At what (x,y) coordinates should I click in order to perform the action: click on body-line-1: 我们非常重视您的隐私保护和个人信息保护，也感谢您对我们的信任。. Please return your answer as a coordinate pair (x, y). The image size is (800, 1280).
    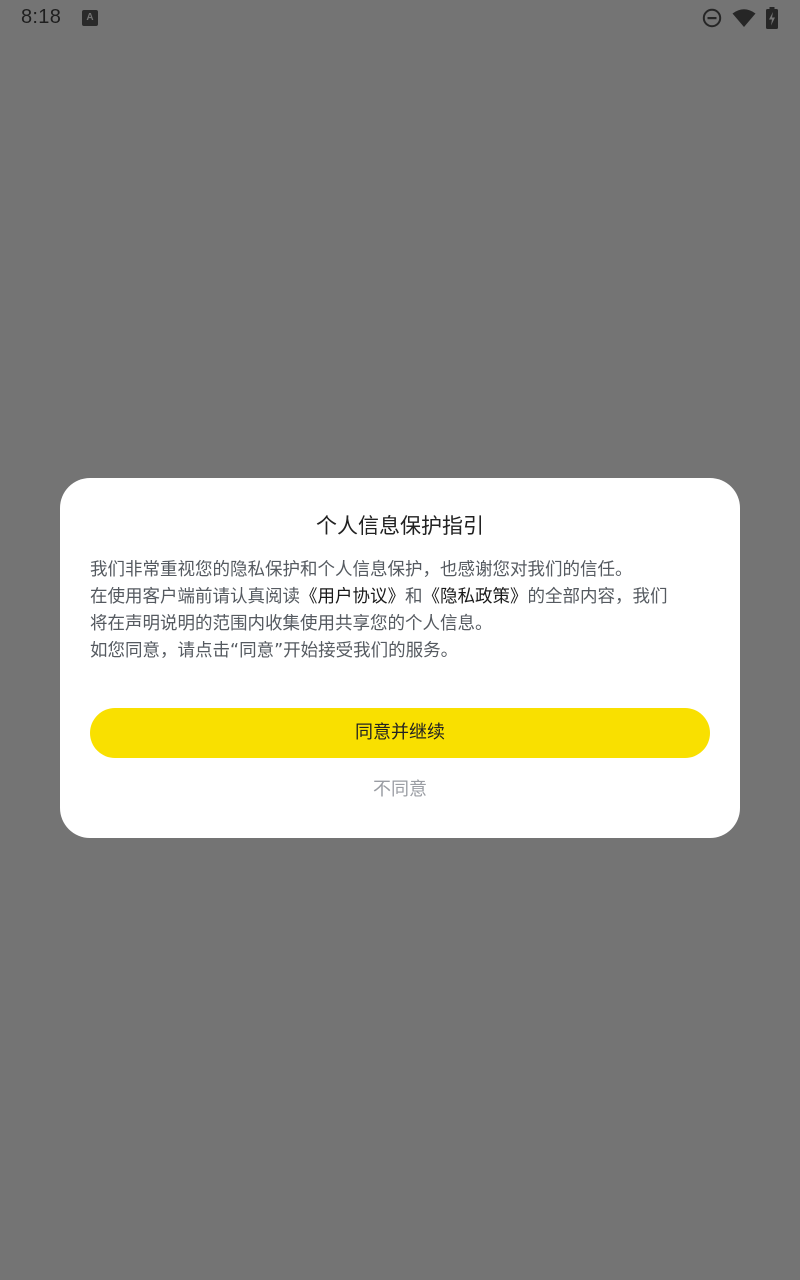
    Looking at the image, I should click on (361, 570).